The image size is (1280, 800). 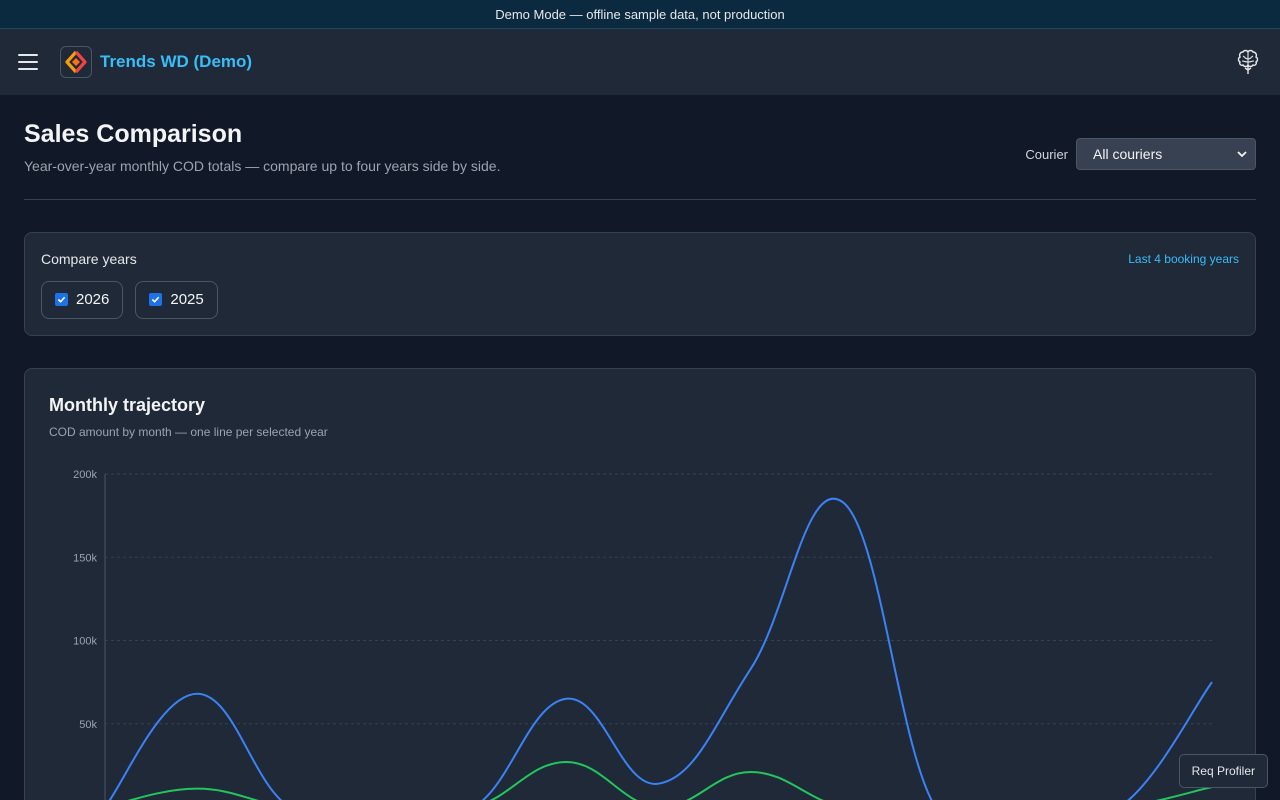 What do you see at coordinates (93, 299) in the screenshot?
I see `year-label: 2026` at bounding box center [93, 299].